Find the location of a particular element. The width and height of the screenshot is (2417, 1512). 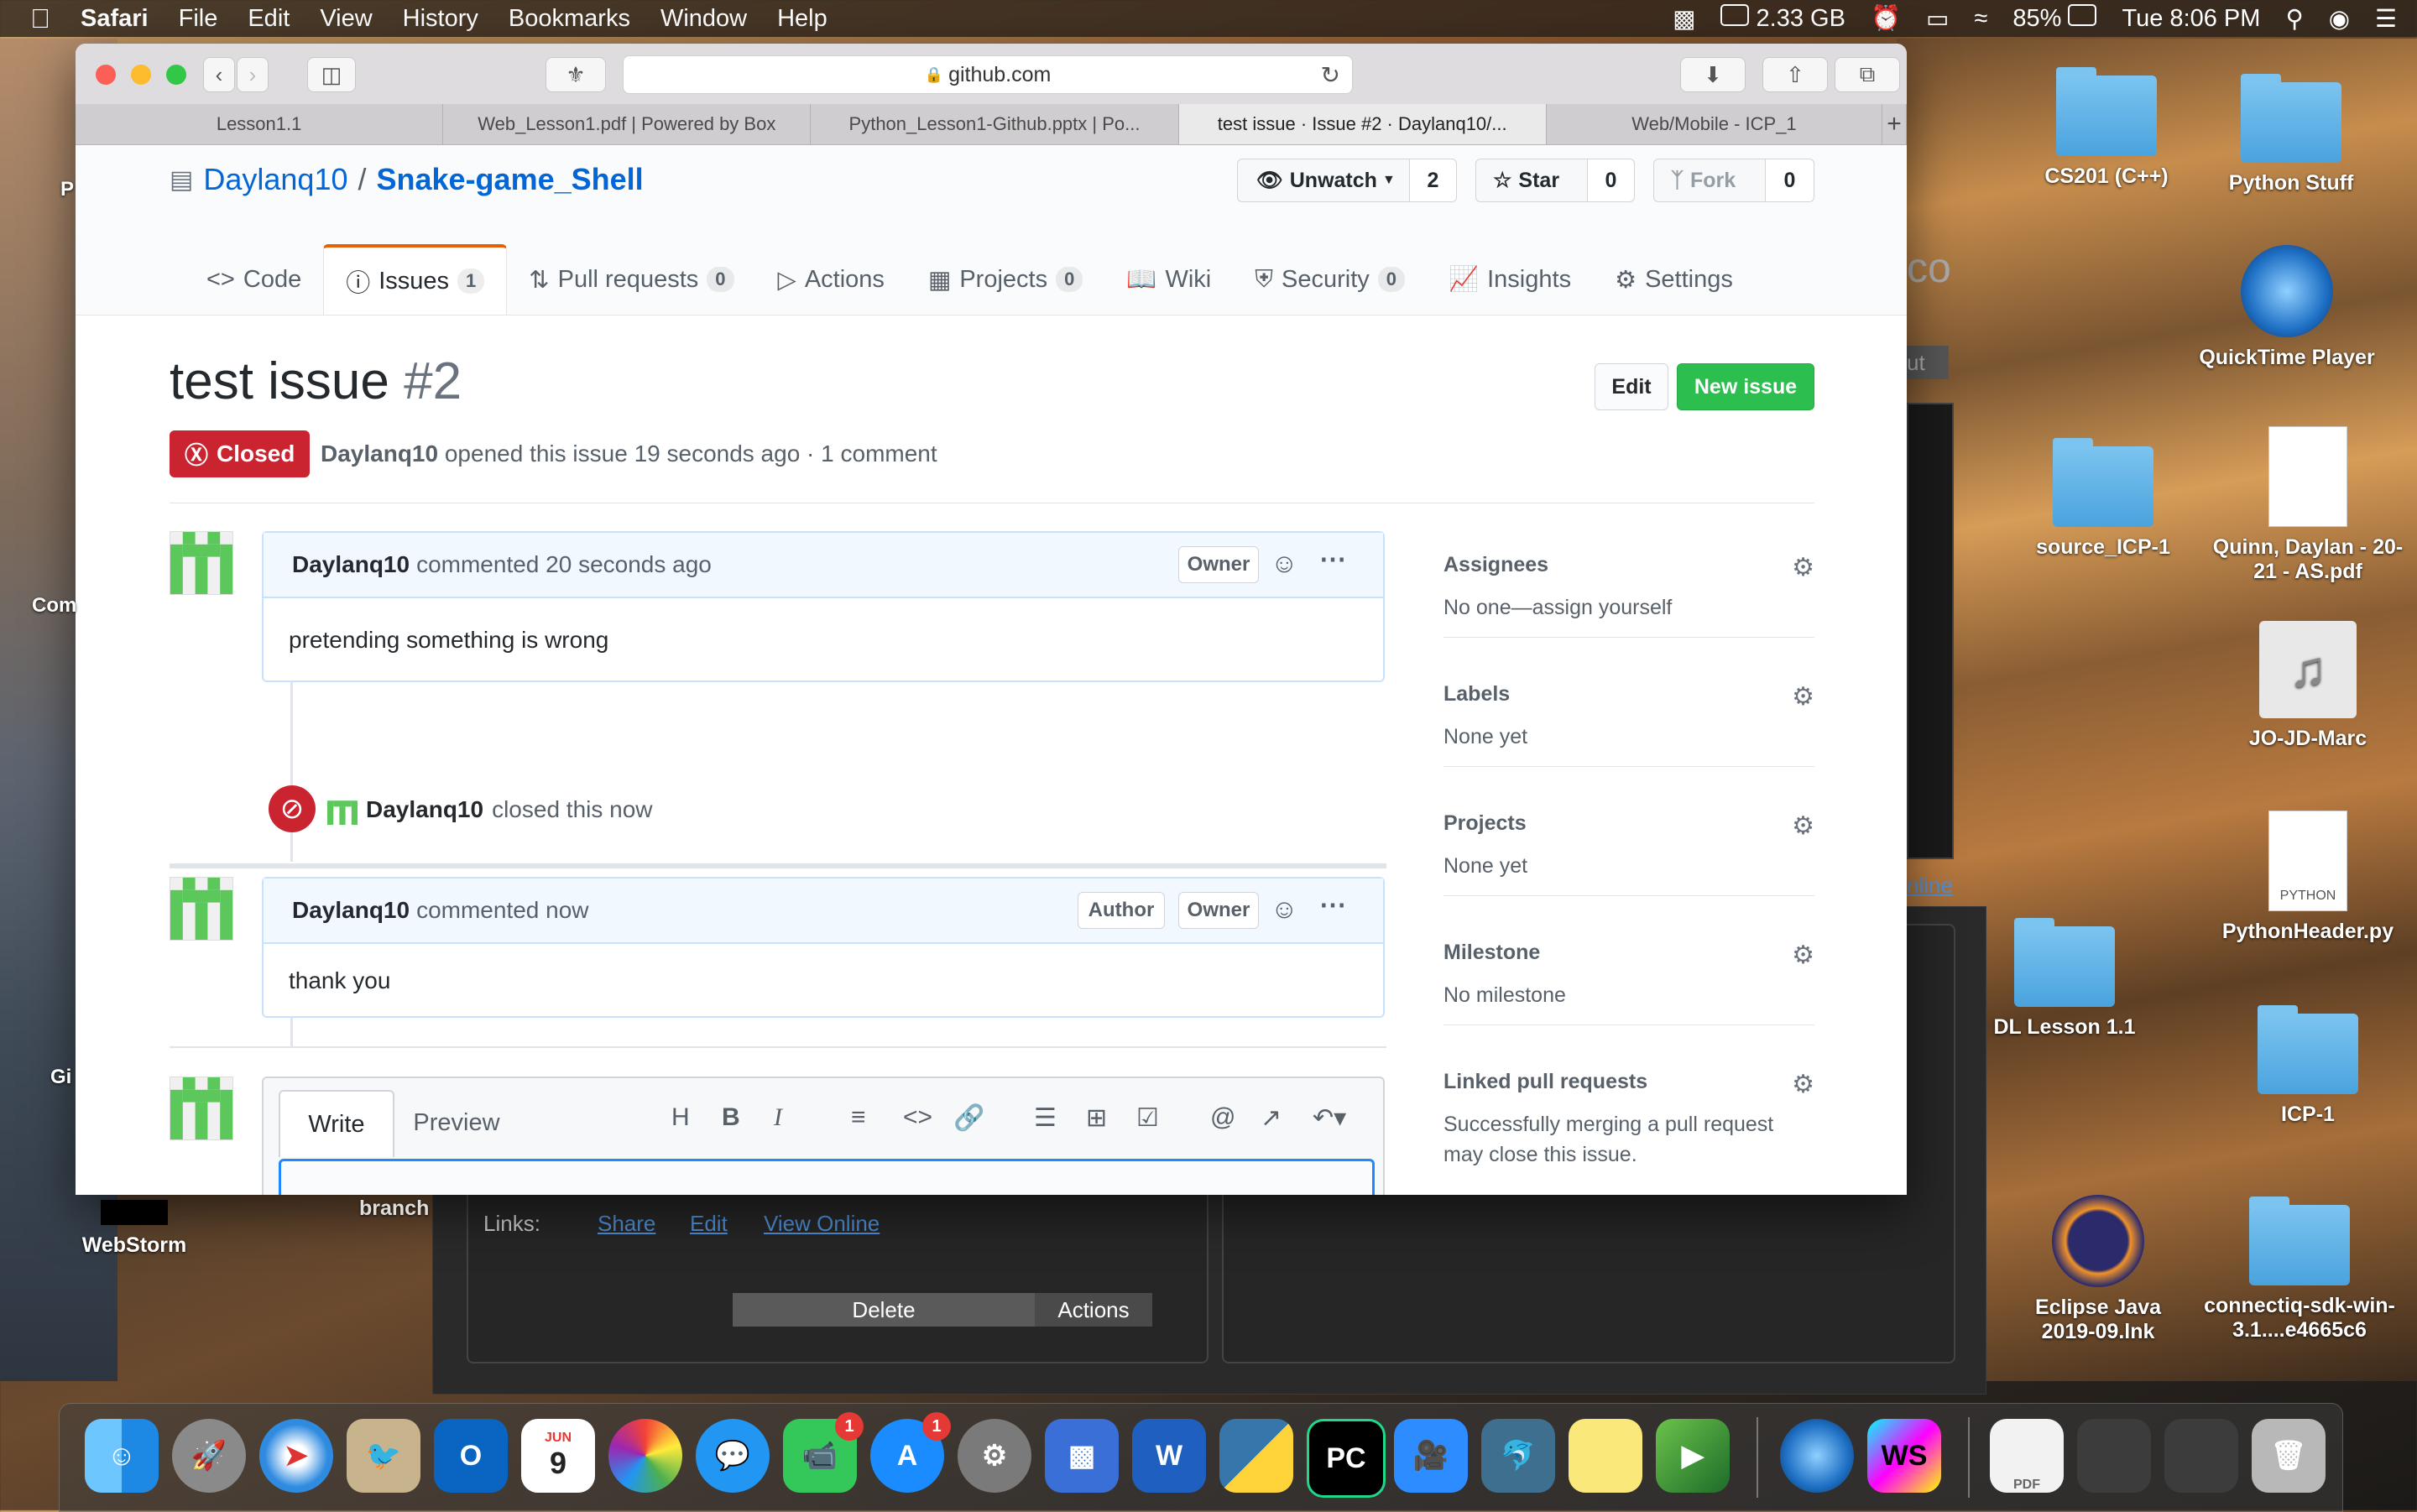

edit-issue-button: Edit is located at coordinates (1631, 387).